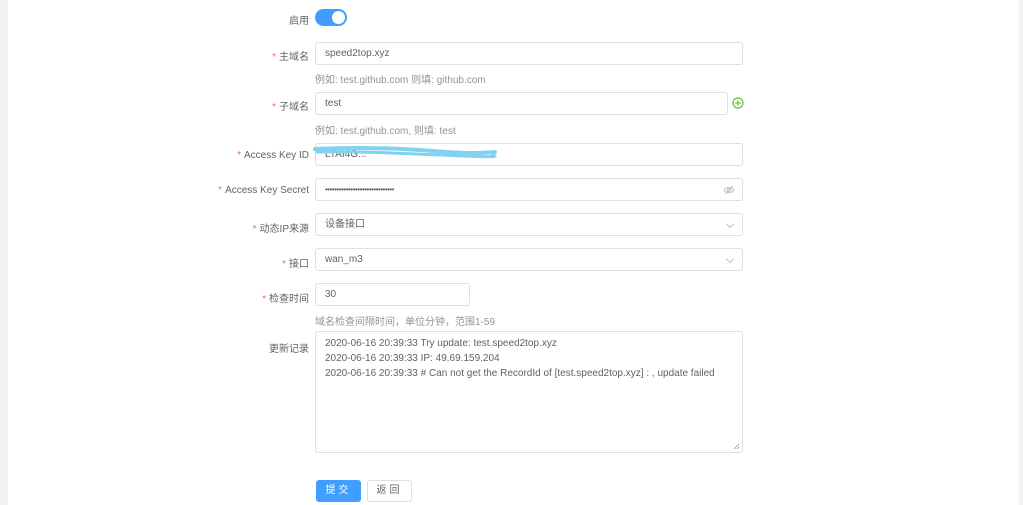 This screenshot has height=505, width=1023. Describe the element at coordinates (360, 189) in the screenshot. I see `access-key-secret-value: ••••••••••••••••••••••••••••••` at that location.